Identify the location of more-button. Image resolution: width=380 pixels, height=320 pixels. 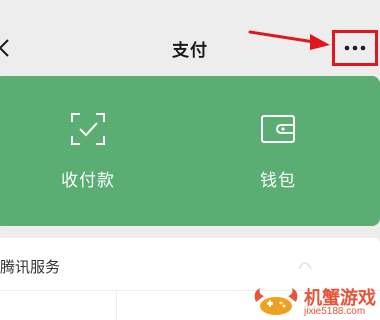
(355, 48).